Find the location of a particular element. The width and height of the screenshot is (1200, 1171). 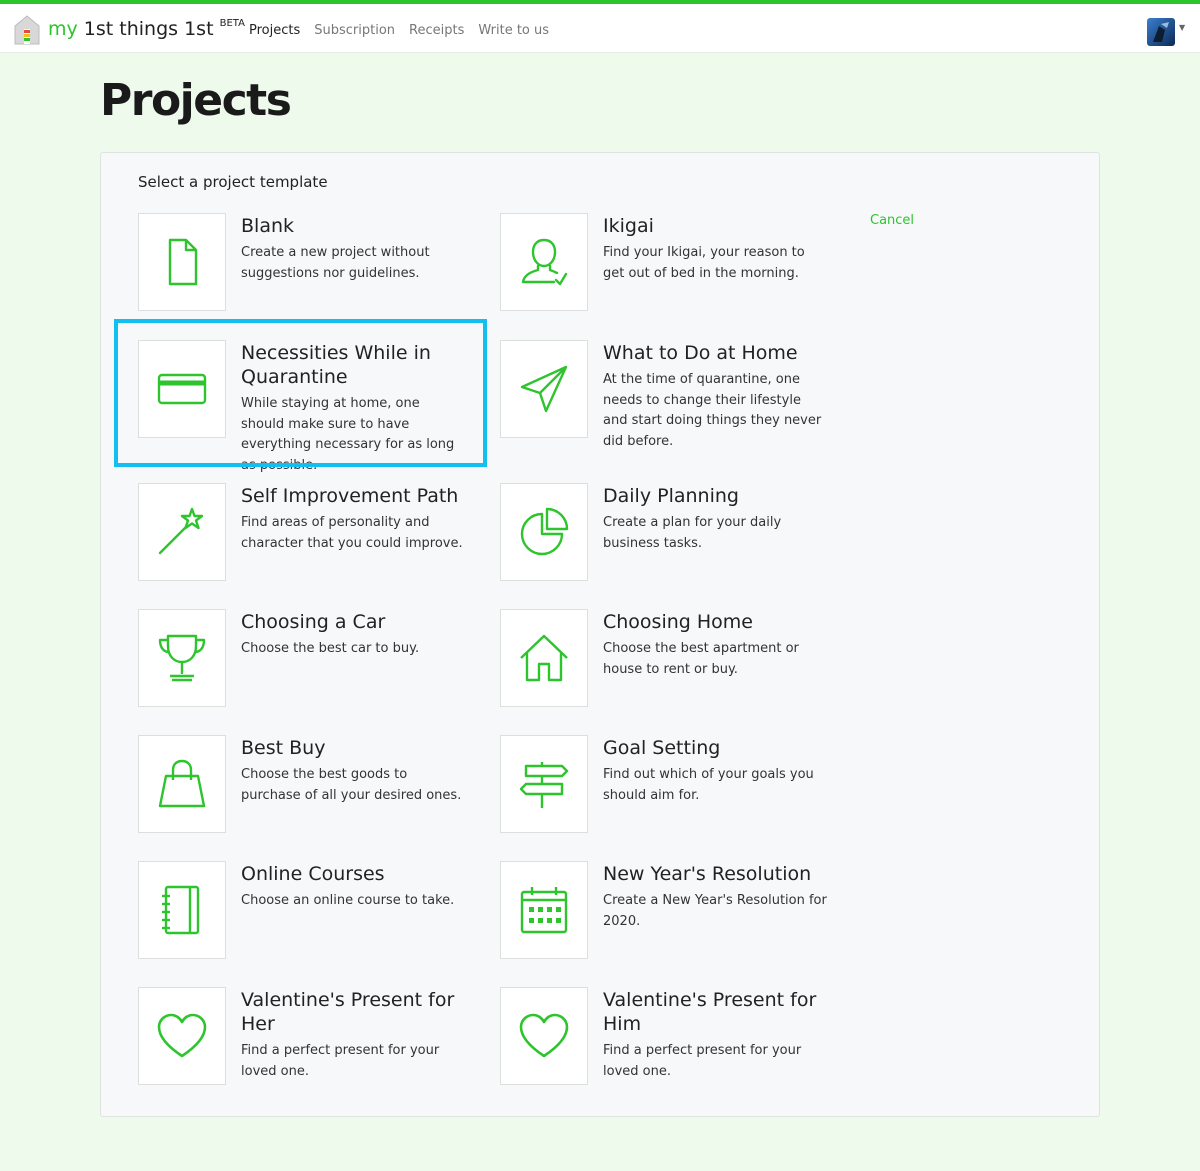

home-icon is located at coordinates (544, 658).